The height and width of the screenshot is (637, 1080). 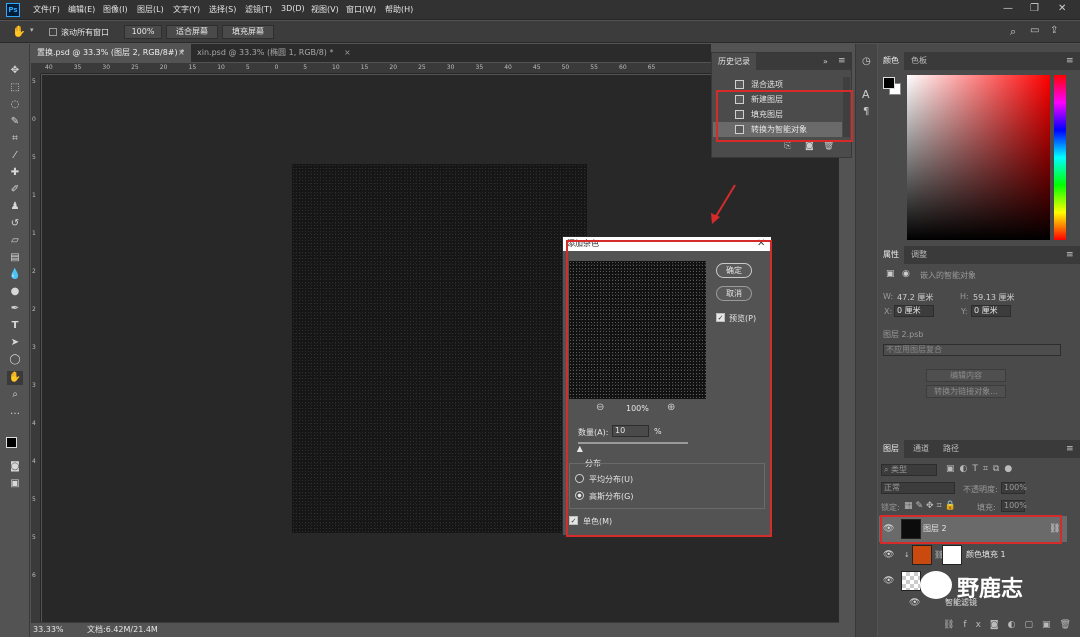 I want to click on scroll-all-checkbox, so click(x=53, y=32).